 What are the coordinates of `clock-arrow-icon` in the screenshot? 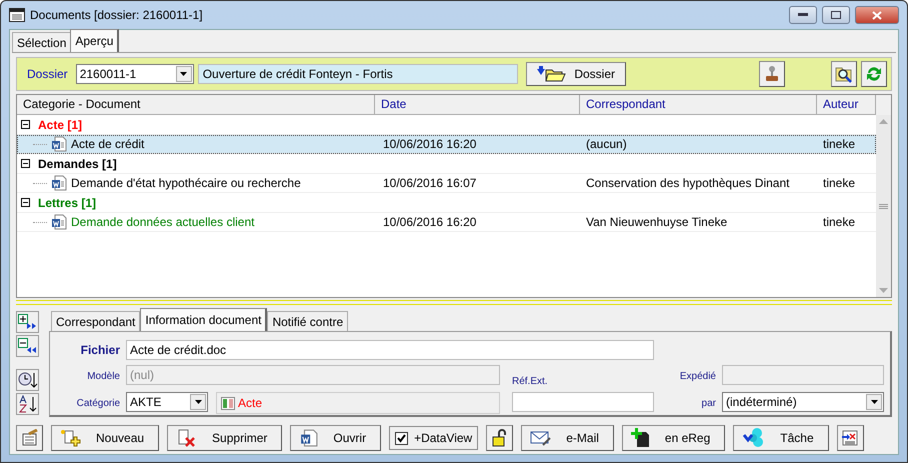 It's located at (28, 380).